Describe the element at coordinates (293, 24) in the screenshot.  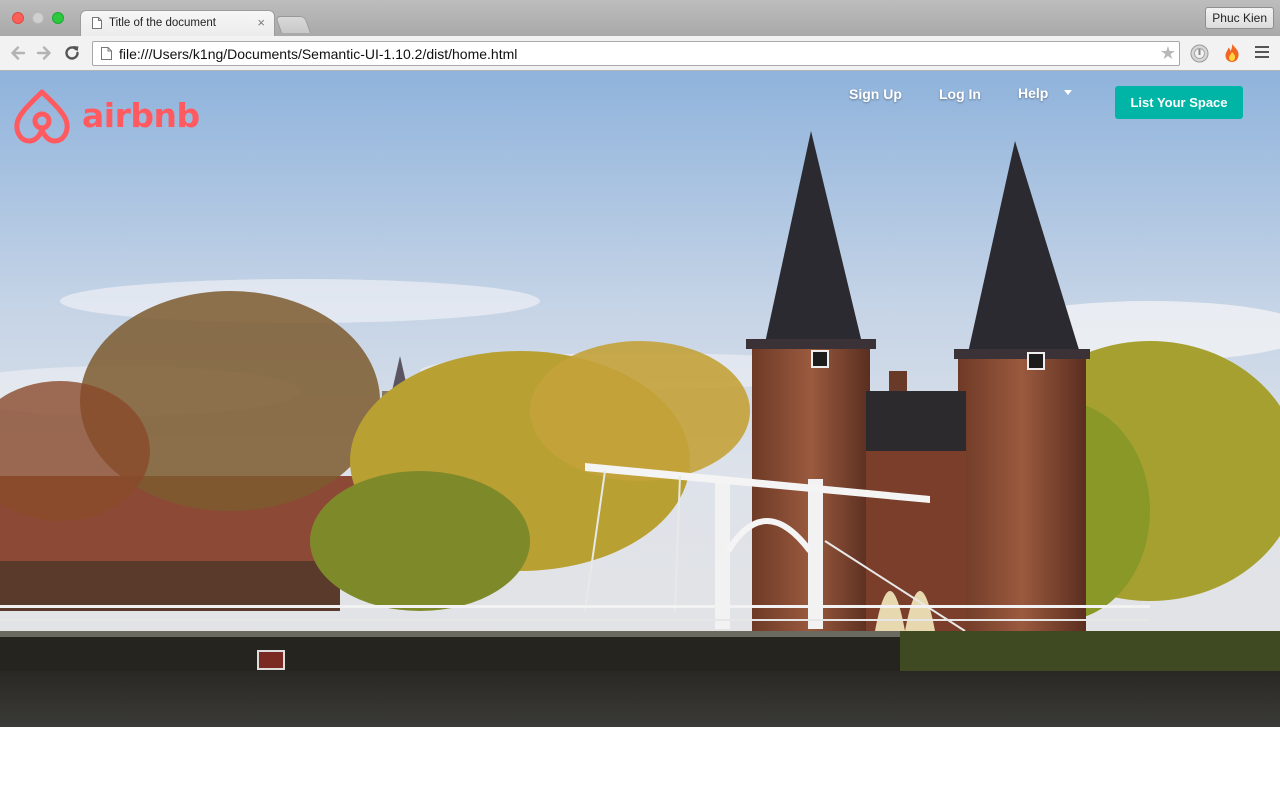
I see `new-tab-button` at that location.